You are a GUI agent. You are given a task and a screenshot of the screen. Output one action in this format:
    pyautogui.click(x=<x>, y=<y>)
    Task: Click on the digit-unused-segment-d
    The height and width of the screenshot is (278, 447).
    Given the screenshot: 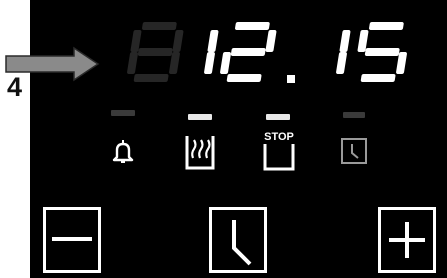 What is the action you would take?
    pyautogui.click(x=151, y=78)
    